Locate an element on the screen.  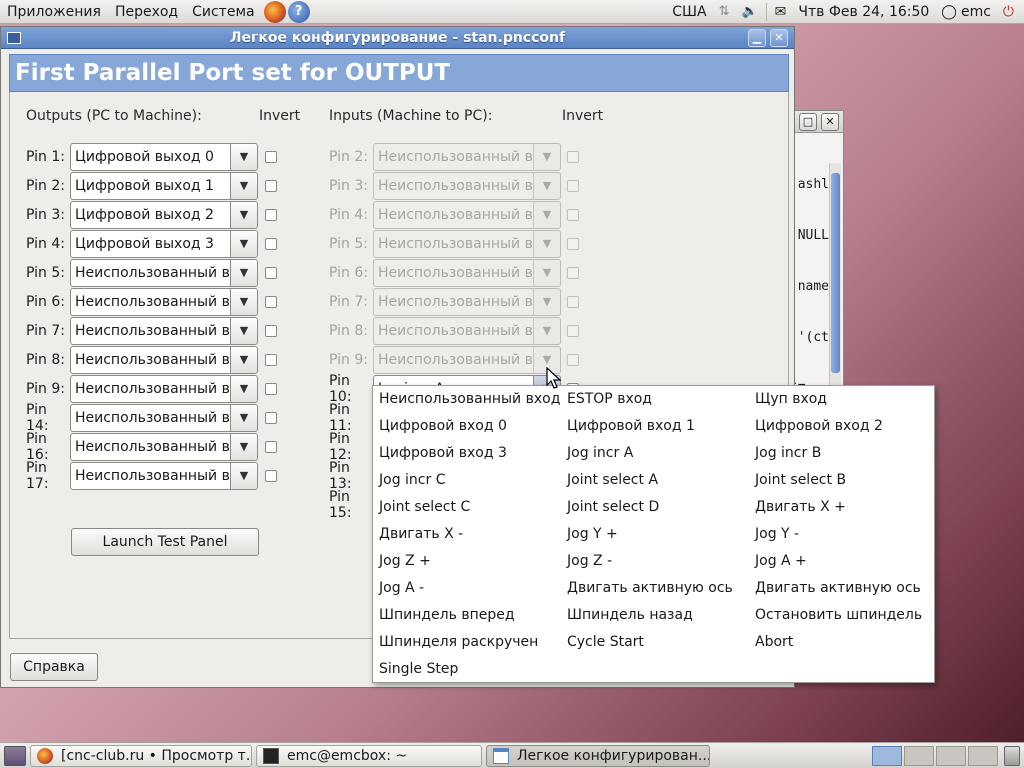
dropdown-option: Abort is located at coordinates (774, 642).